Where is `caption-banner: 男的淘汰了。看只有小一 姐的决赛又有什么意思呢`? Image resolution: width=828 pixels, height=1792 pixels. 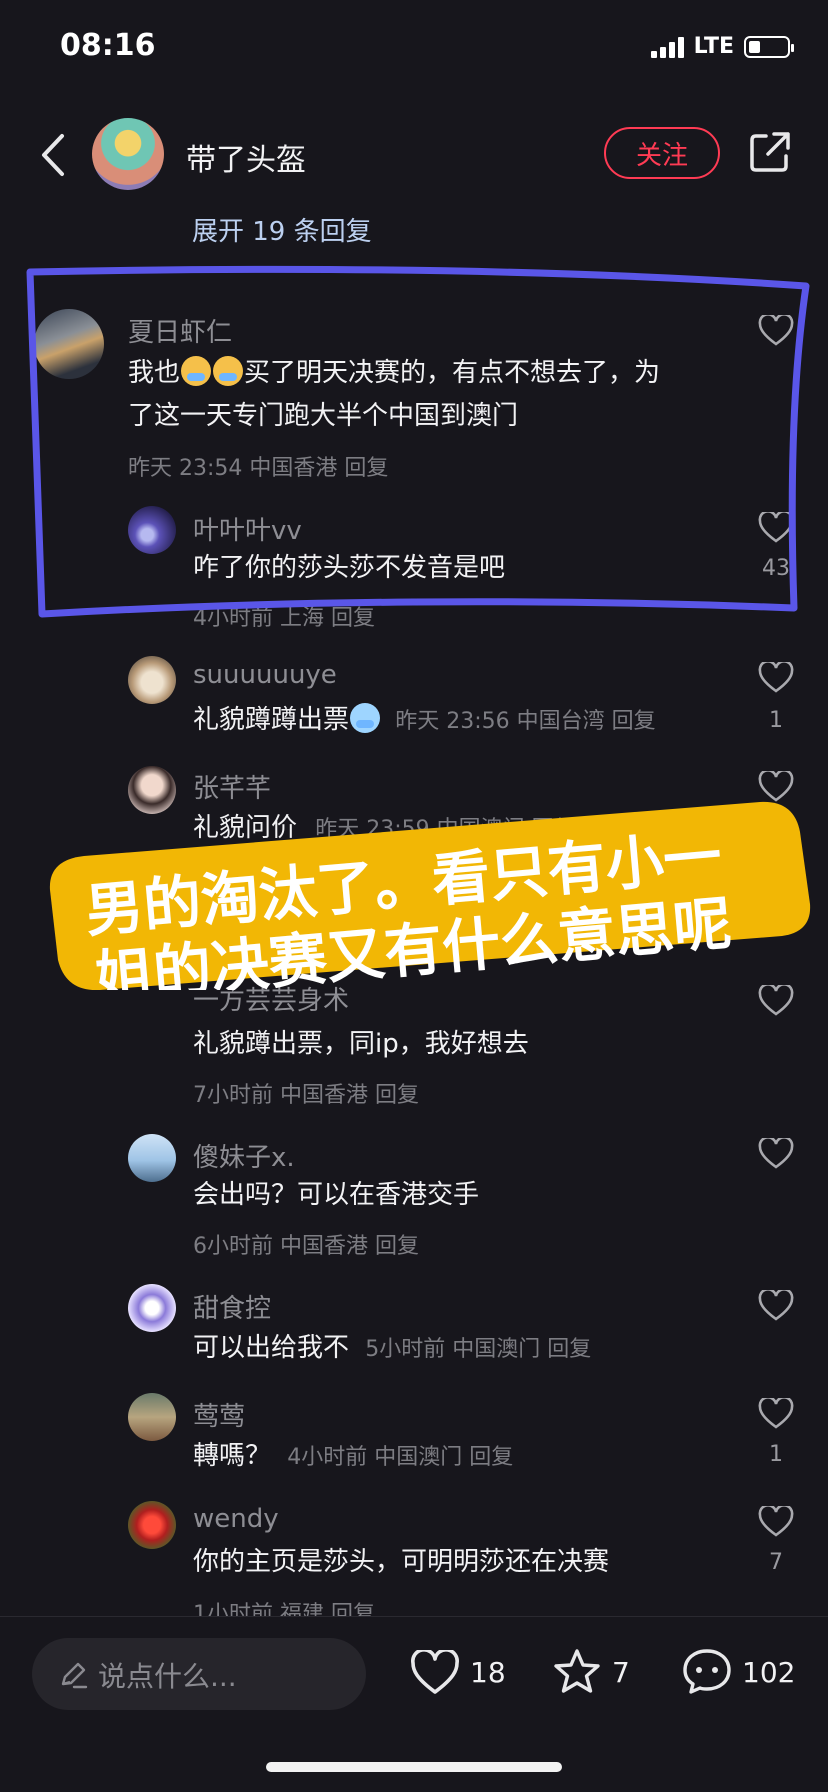 caption-banner: 男的淘汰了。看只有小一 姐的决赛又有什么意思呢 is located at coordinates (430, 895).